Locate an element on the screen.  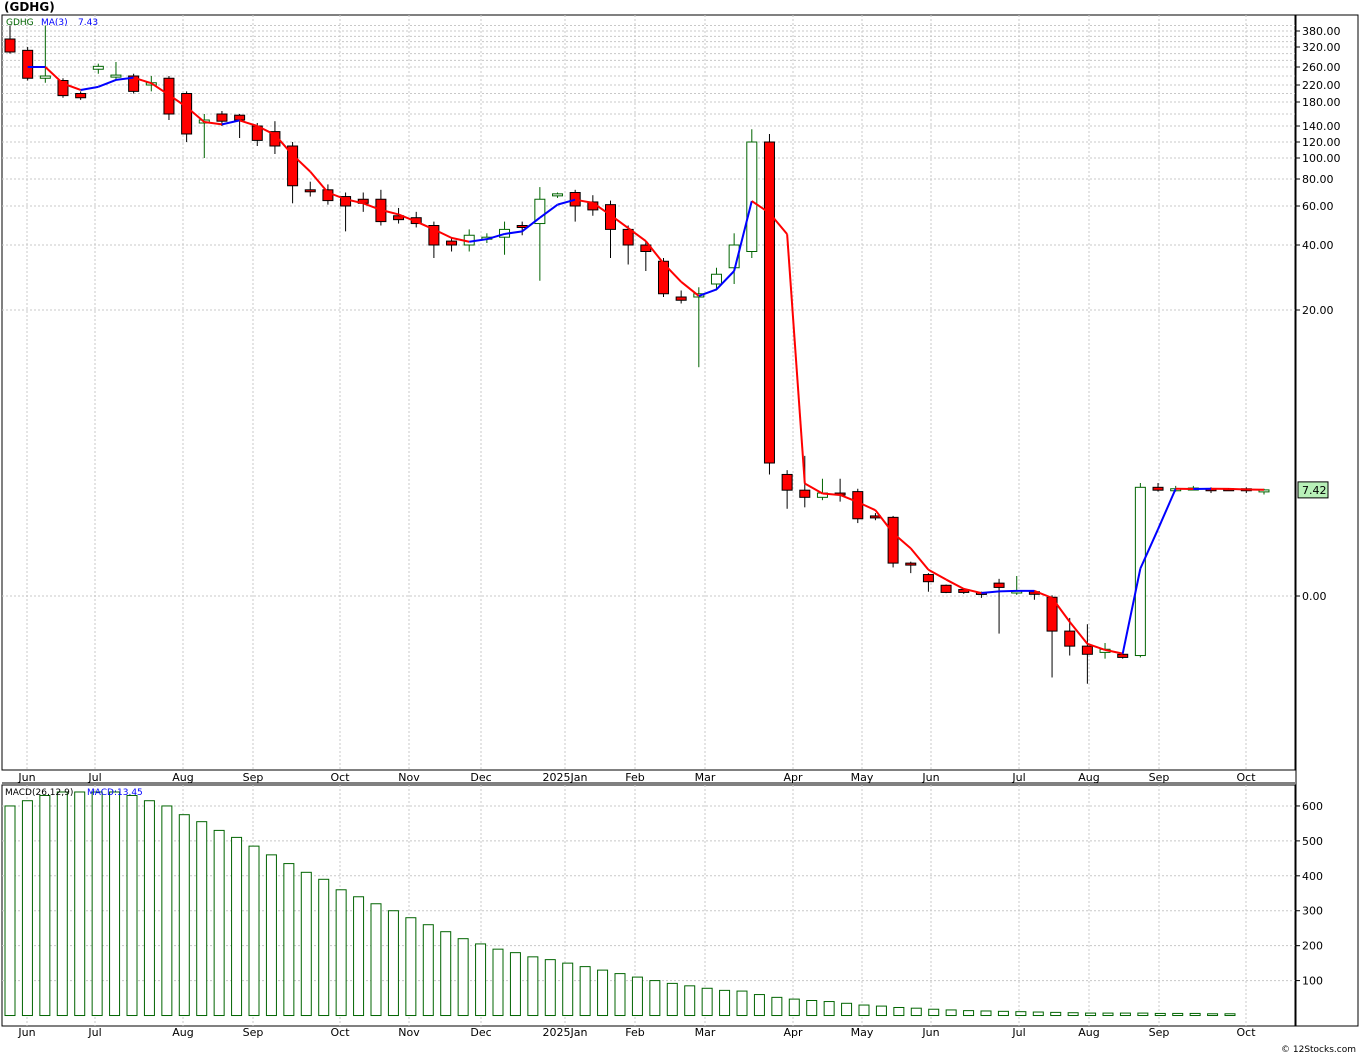
x-tick-label: Mar is located at coordinates (705, 777).